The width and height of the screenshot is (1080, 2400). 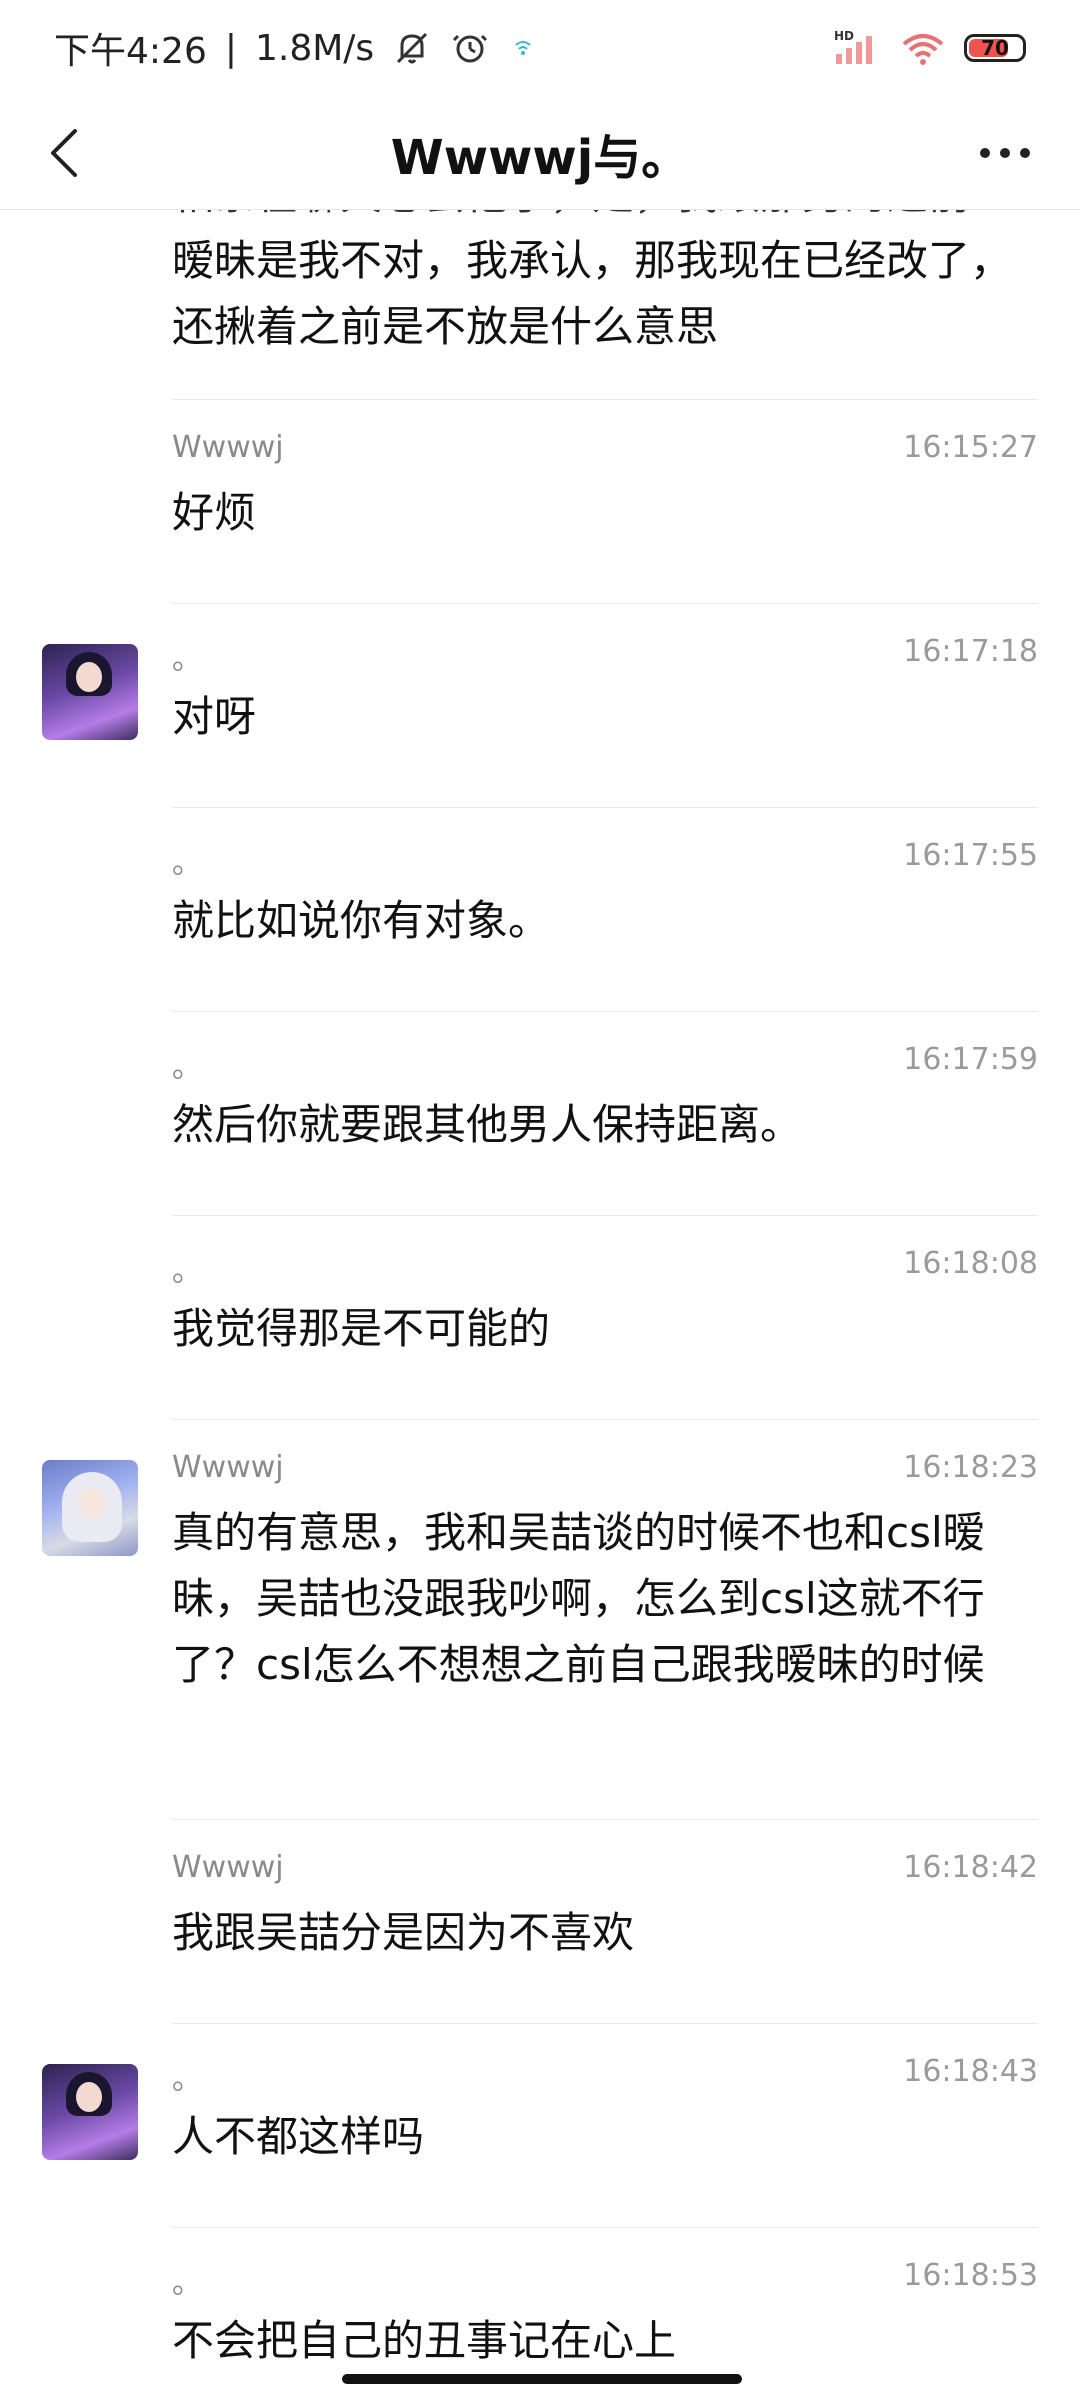 I want to click on battery-level: 70, so click(x=995, y=48).